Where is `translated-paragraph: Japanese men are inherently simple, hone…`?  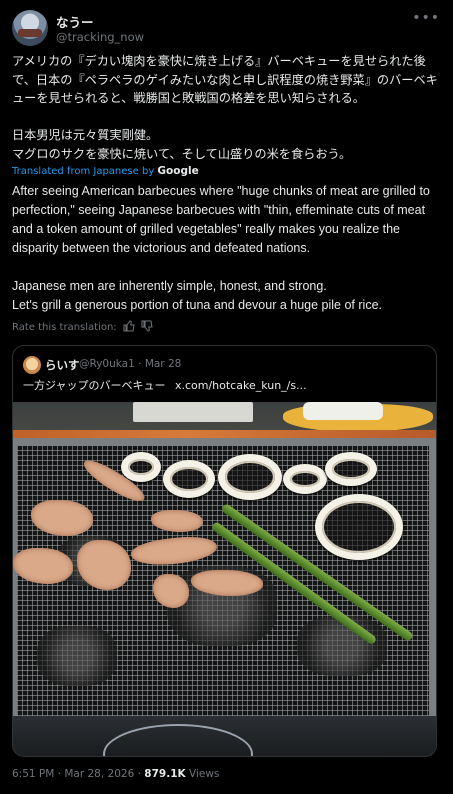 translated-paragraph: Japanese men are inherently simple, hone… is located at coordinates (197, 295).